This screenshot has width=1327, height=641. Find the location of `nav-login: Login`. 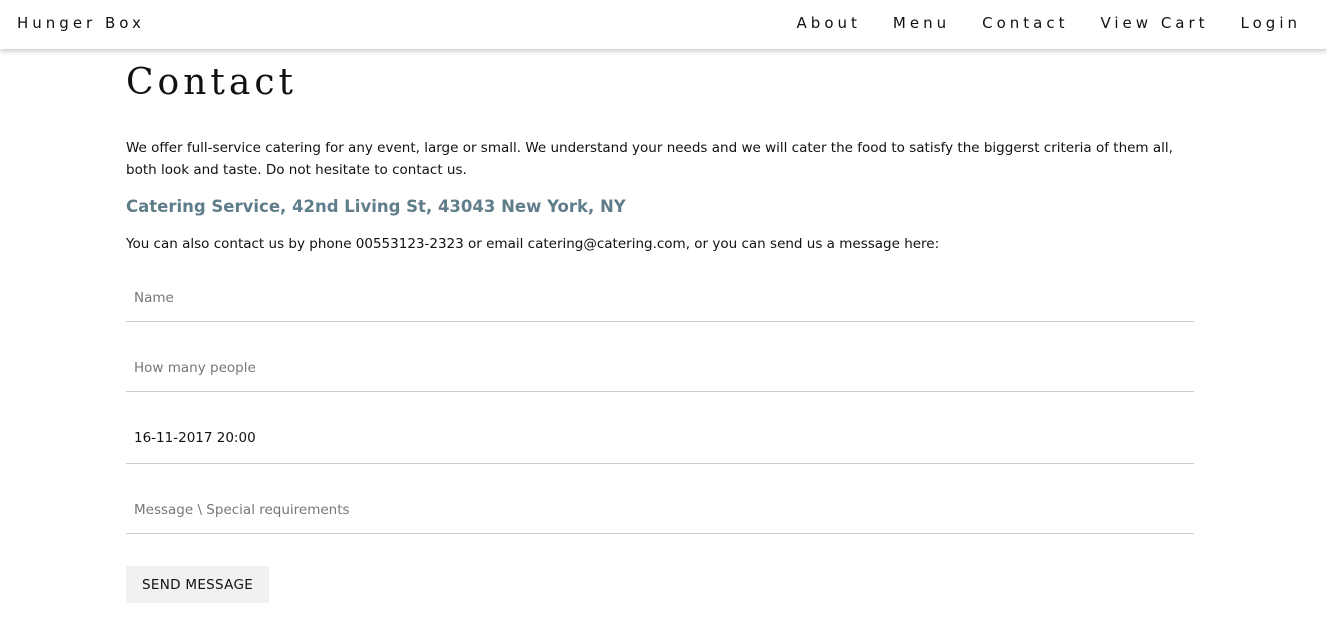

nav-login: Login is located at coordinates (1271, 23).